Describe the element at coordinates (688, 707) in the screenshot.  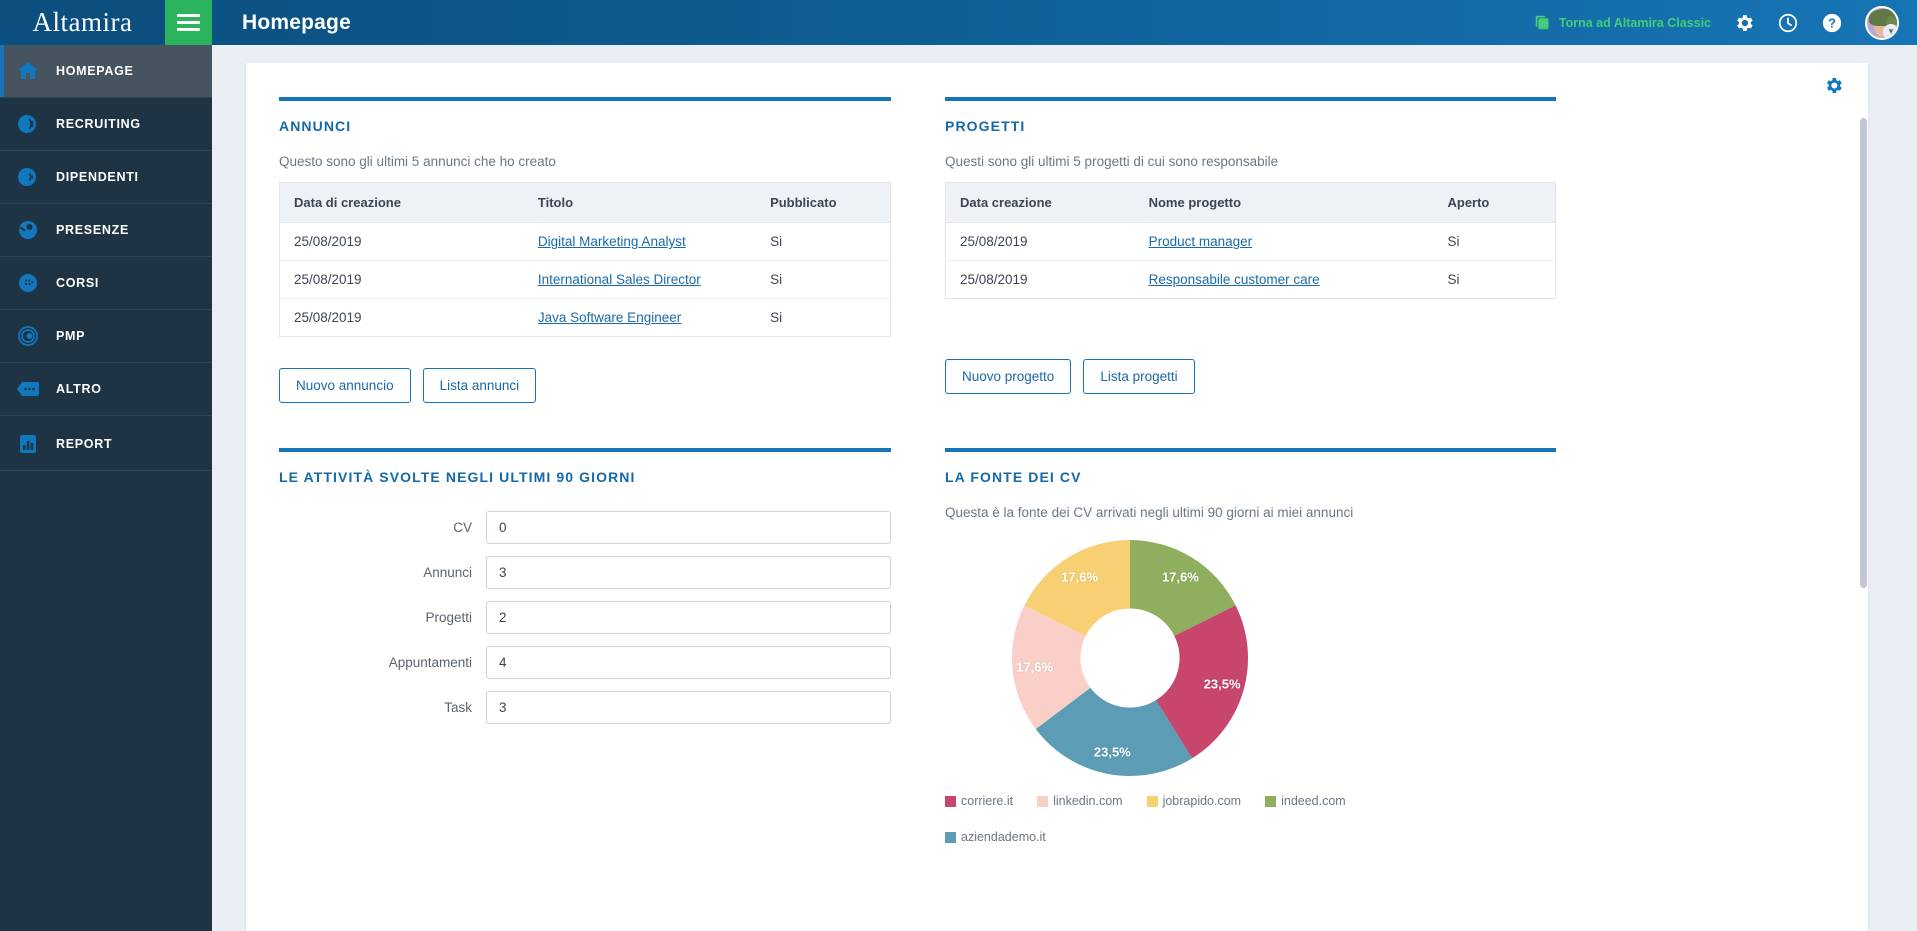
I see `task-input` at that location.